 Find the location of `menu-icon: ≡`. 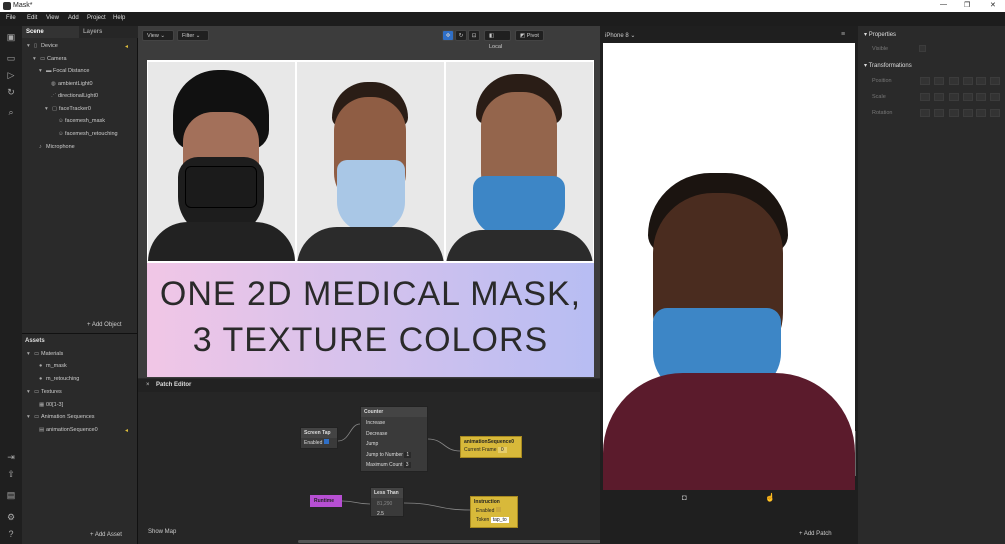

menu-icon: ≡ is located at coordinates (843, 34).